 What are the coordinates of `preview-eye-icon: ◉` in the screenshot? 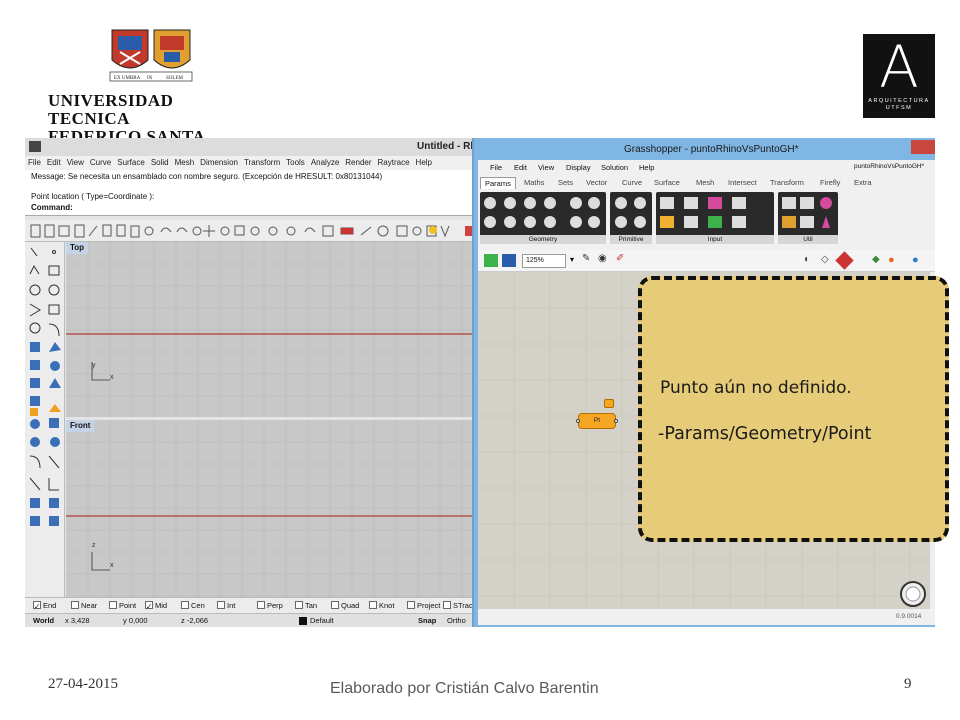 It's located at (602, 258).